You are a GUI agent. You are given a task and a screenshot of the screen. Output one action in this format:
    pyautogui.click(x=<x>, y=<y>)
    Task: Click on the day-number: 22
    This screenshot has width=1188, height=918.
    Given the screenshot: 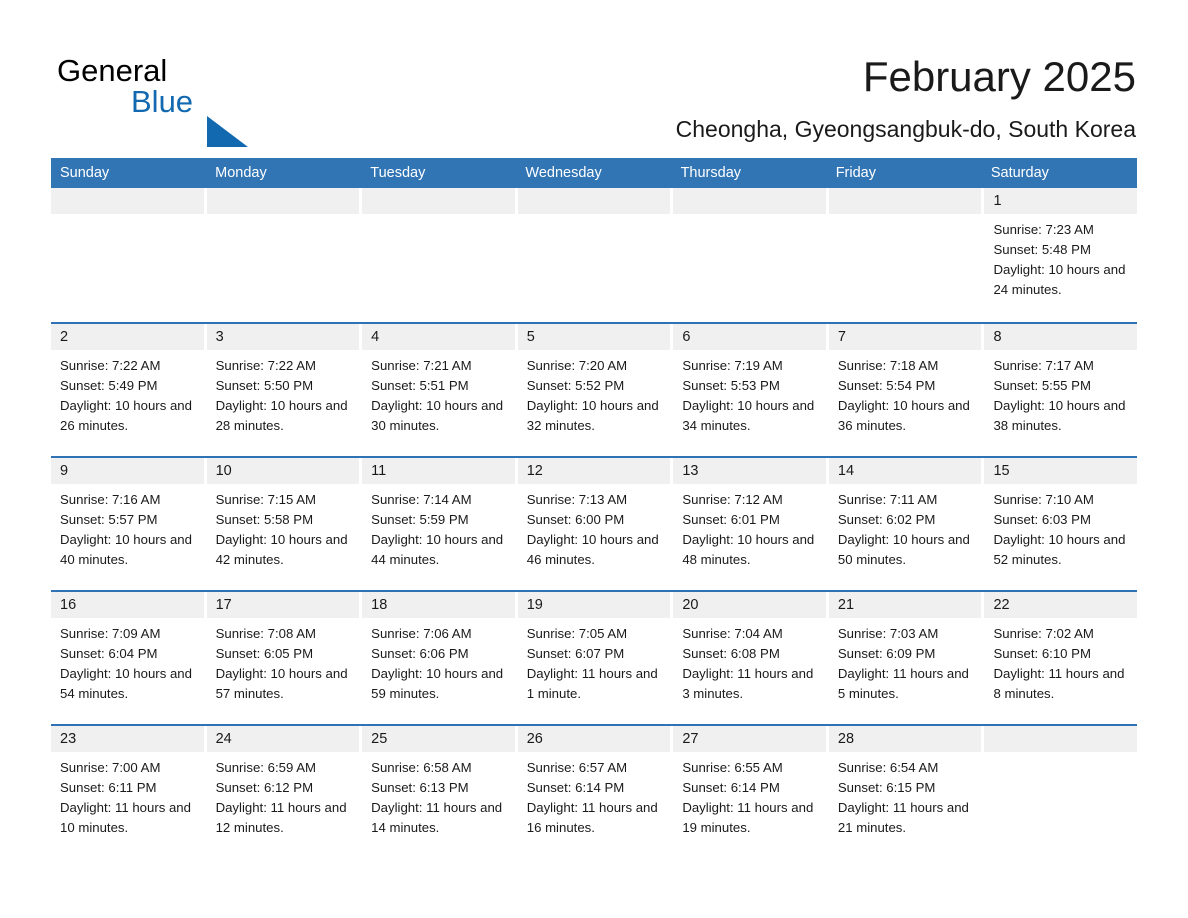 What is the action you would take?
    pyautogui.click(x=1001, y=605)
    